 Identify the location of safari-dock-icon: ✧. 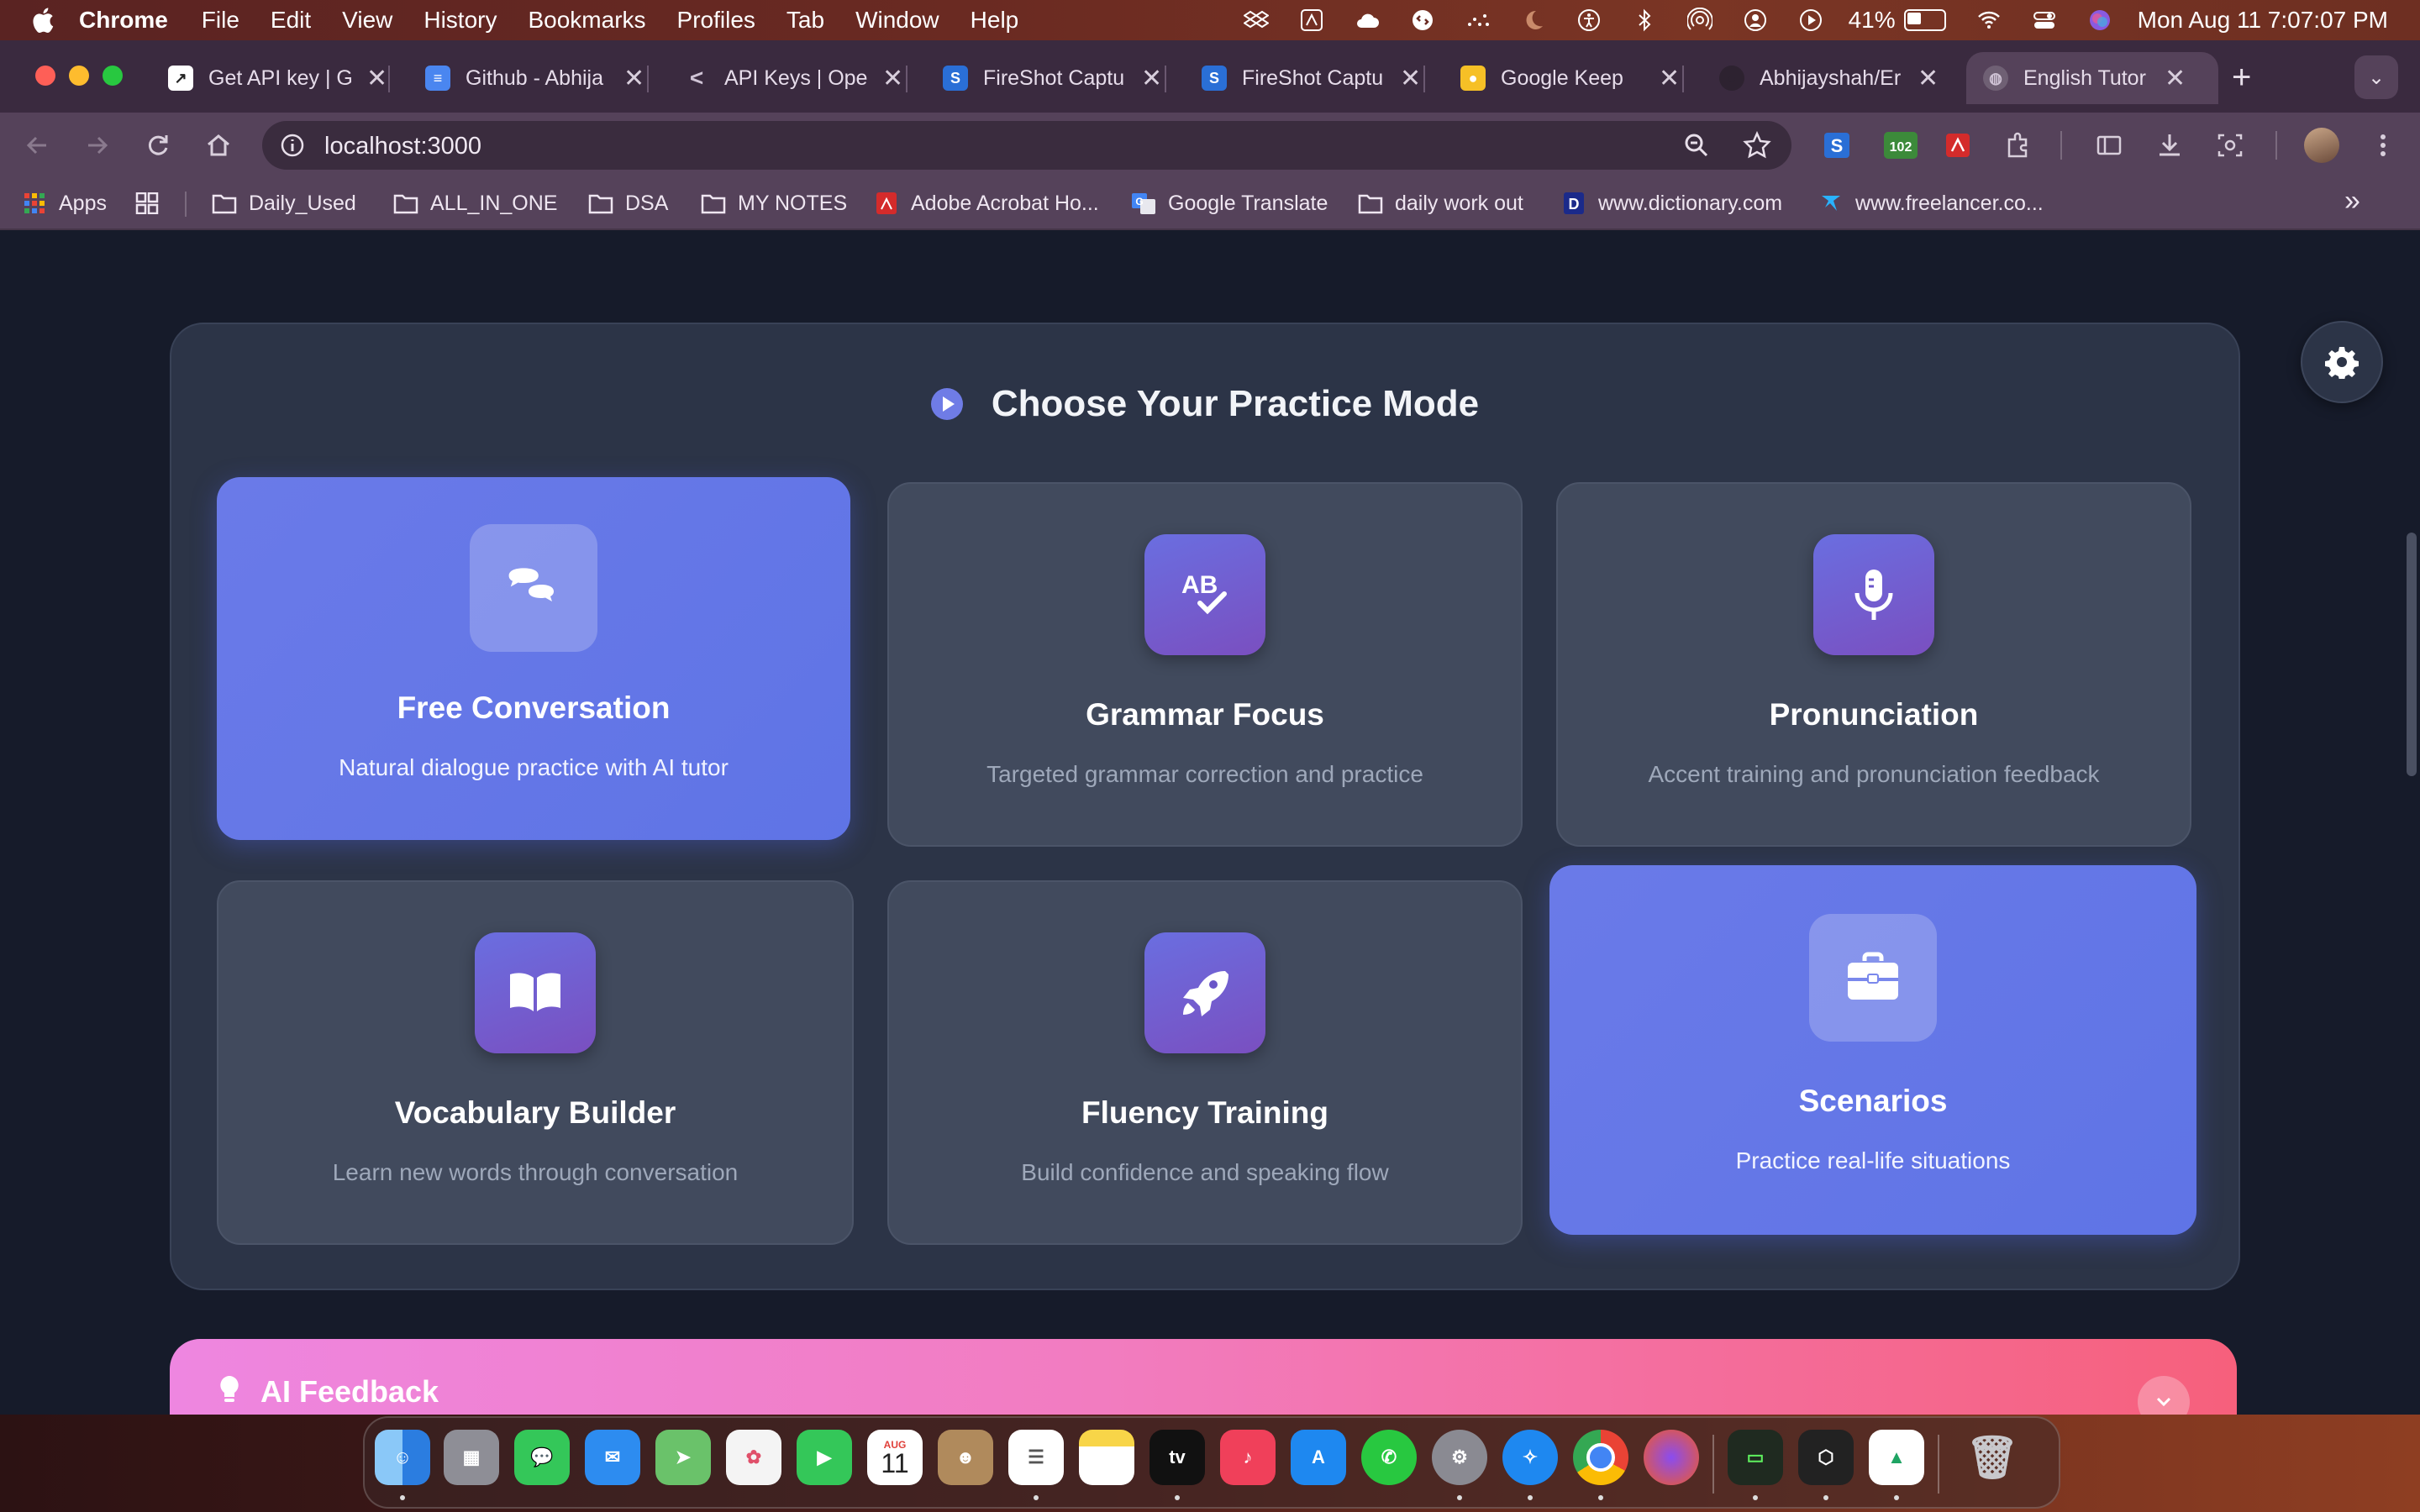
(1530, 1457).